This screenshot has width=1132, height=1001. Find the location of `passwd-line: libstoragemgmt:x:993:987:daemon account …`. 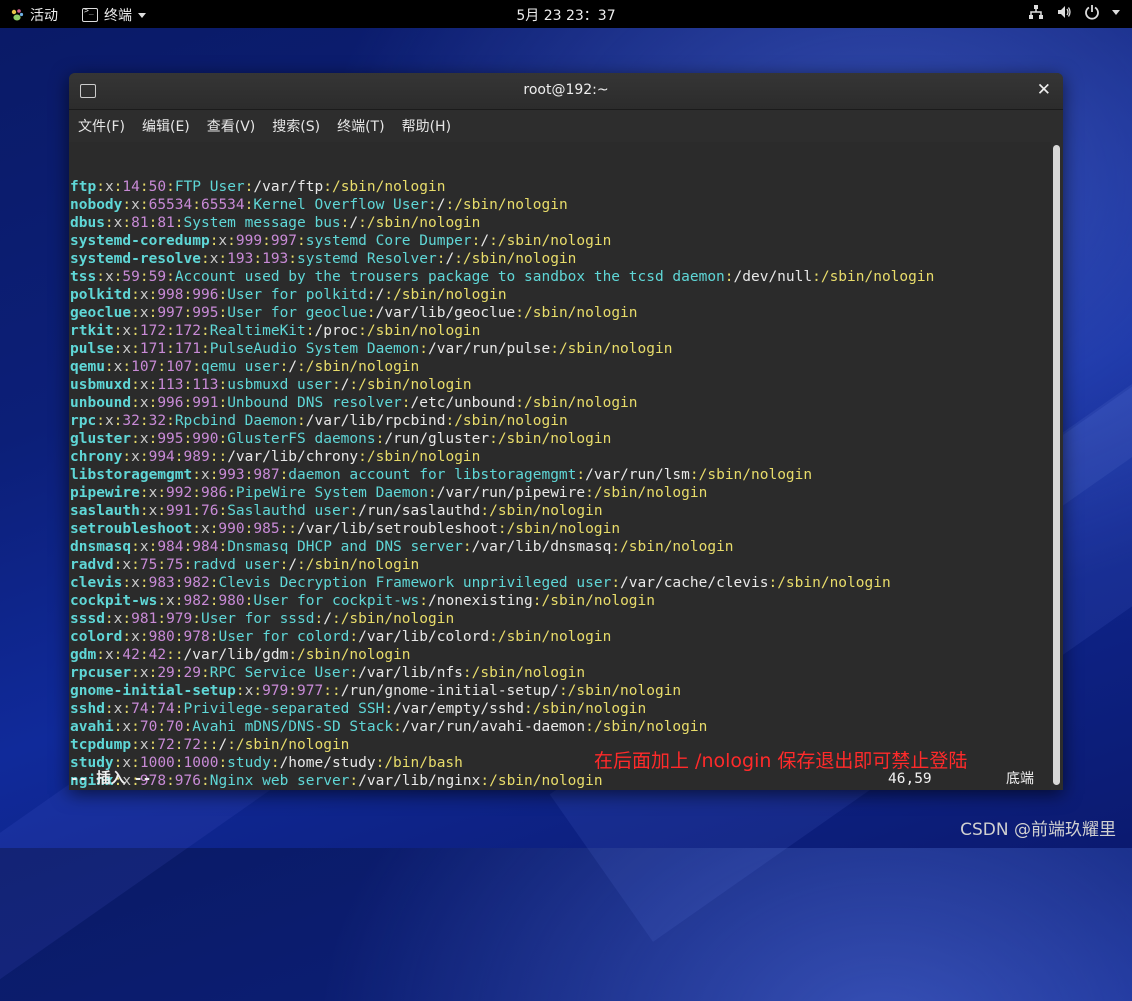

passwd-line: libstoragemgmt:x:993:987:daemon account … is located at coordinates (560, 475).